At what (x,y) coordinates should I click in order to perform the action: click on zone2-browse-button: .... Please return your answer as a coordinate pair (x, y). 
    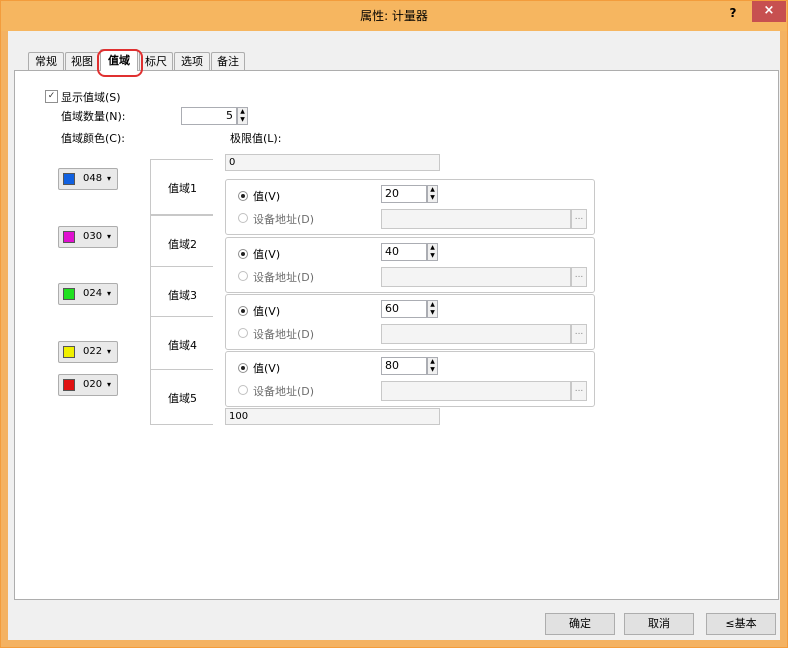
    Looking at the image, I should click on (579, 277).